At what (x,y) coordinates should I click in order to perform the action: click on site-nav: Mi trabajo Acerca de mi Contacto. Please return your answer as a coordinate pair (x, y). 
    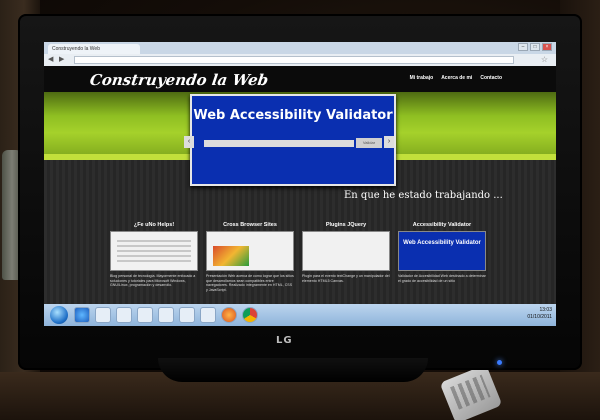
    Looking at the image, I should click on (456, 78).